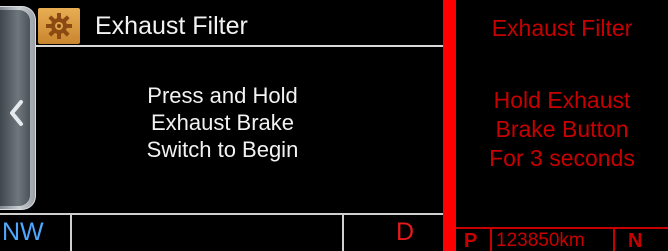 The width and height of the screenshot is (668, 251). What do you see at coordinates (221, 214) in the screenshot?
I see `status-bar-divider` at bounding box center [221, 214].